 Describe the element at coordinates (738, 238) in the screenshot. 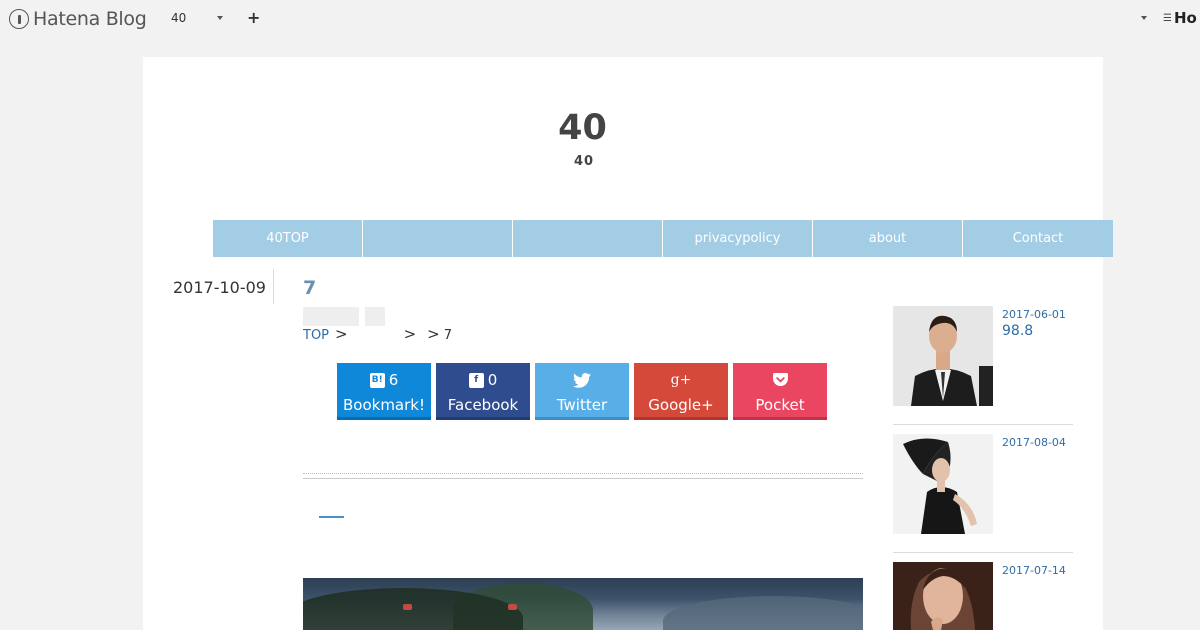

I see `nav-item-privacypolicy: privacypolicy` at that location.